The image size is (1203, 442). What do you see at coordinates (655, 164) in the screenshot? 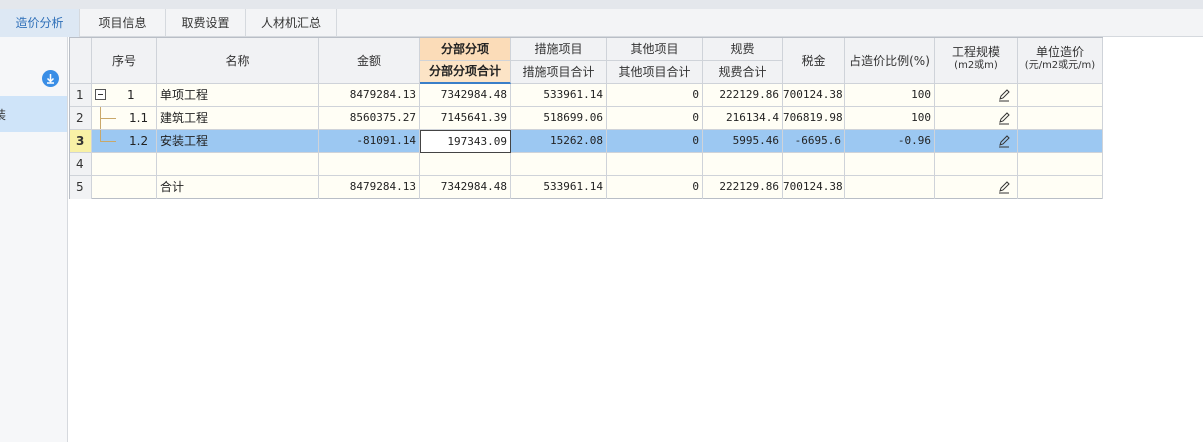
I see `qtxm-cell` at bounding box center [655, 164].